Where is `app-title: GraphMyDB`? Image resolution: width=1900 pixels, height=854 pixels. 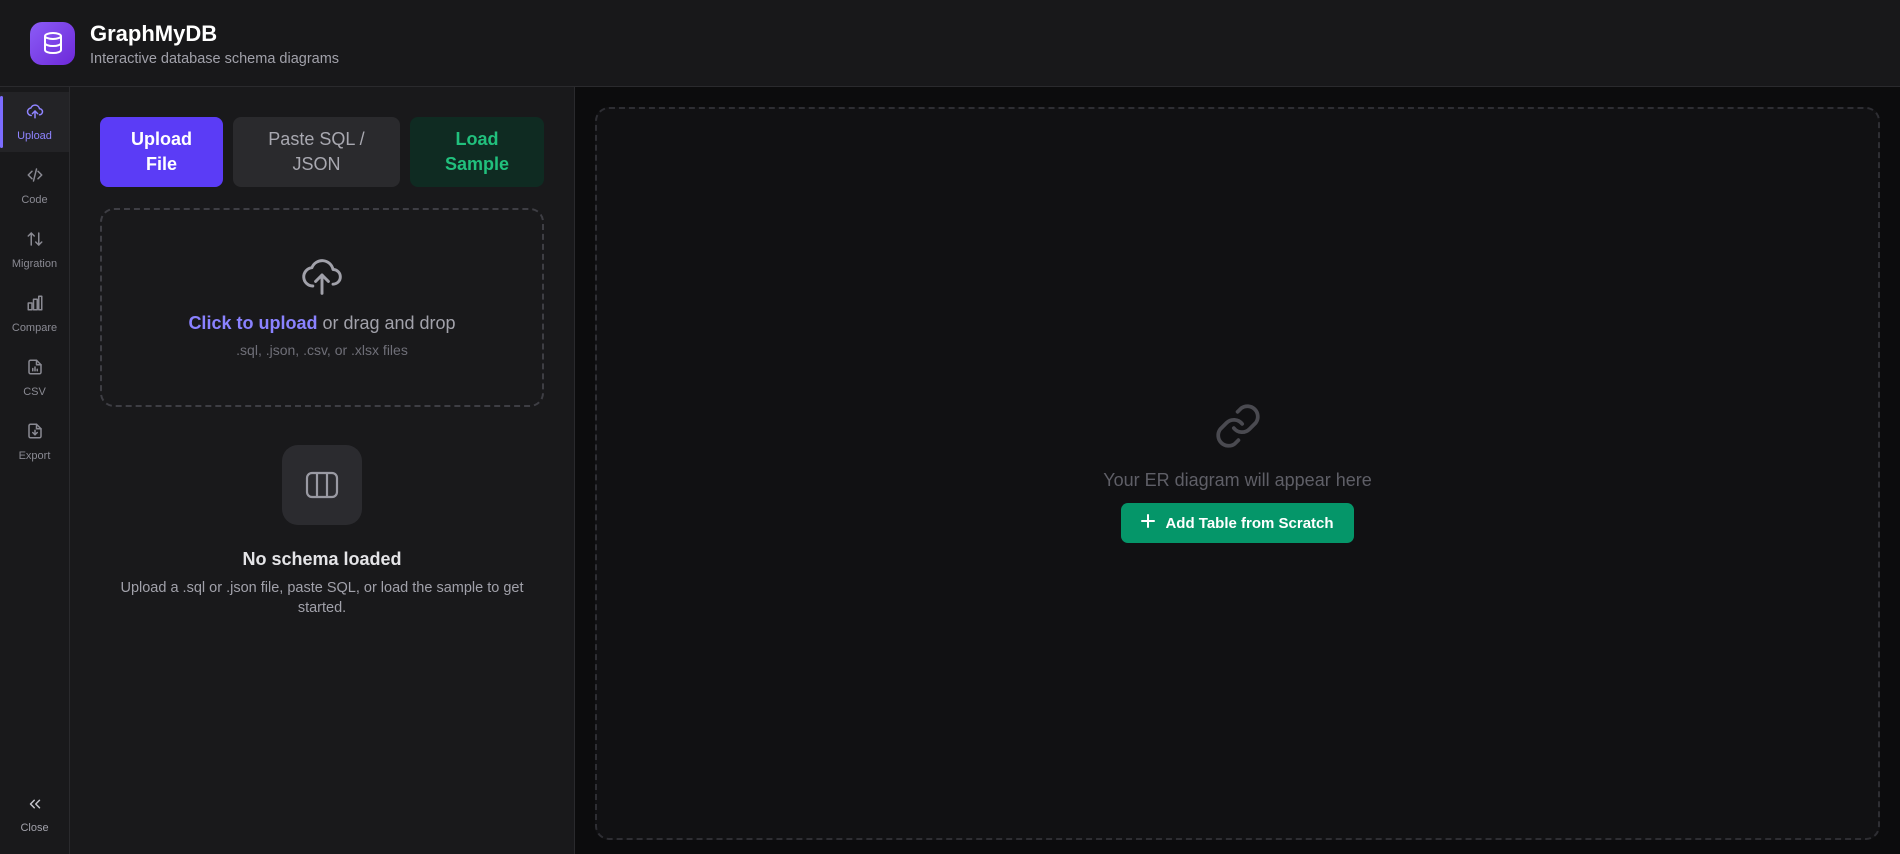
app-title: GraphMyDB is located at coordinates (154, 33).